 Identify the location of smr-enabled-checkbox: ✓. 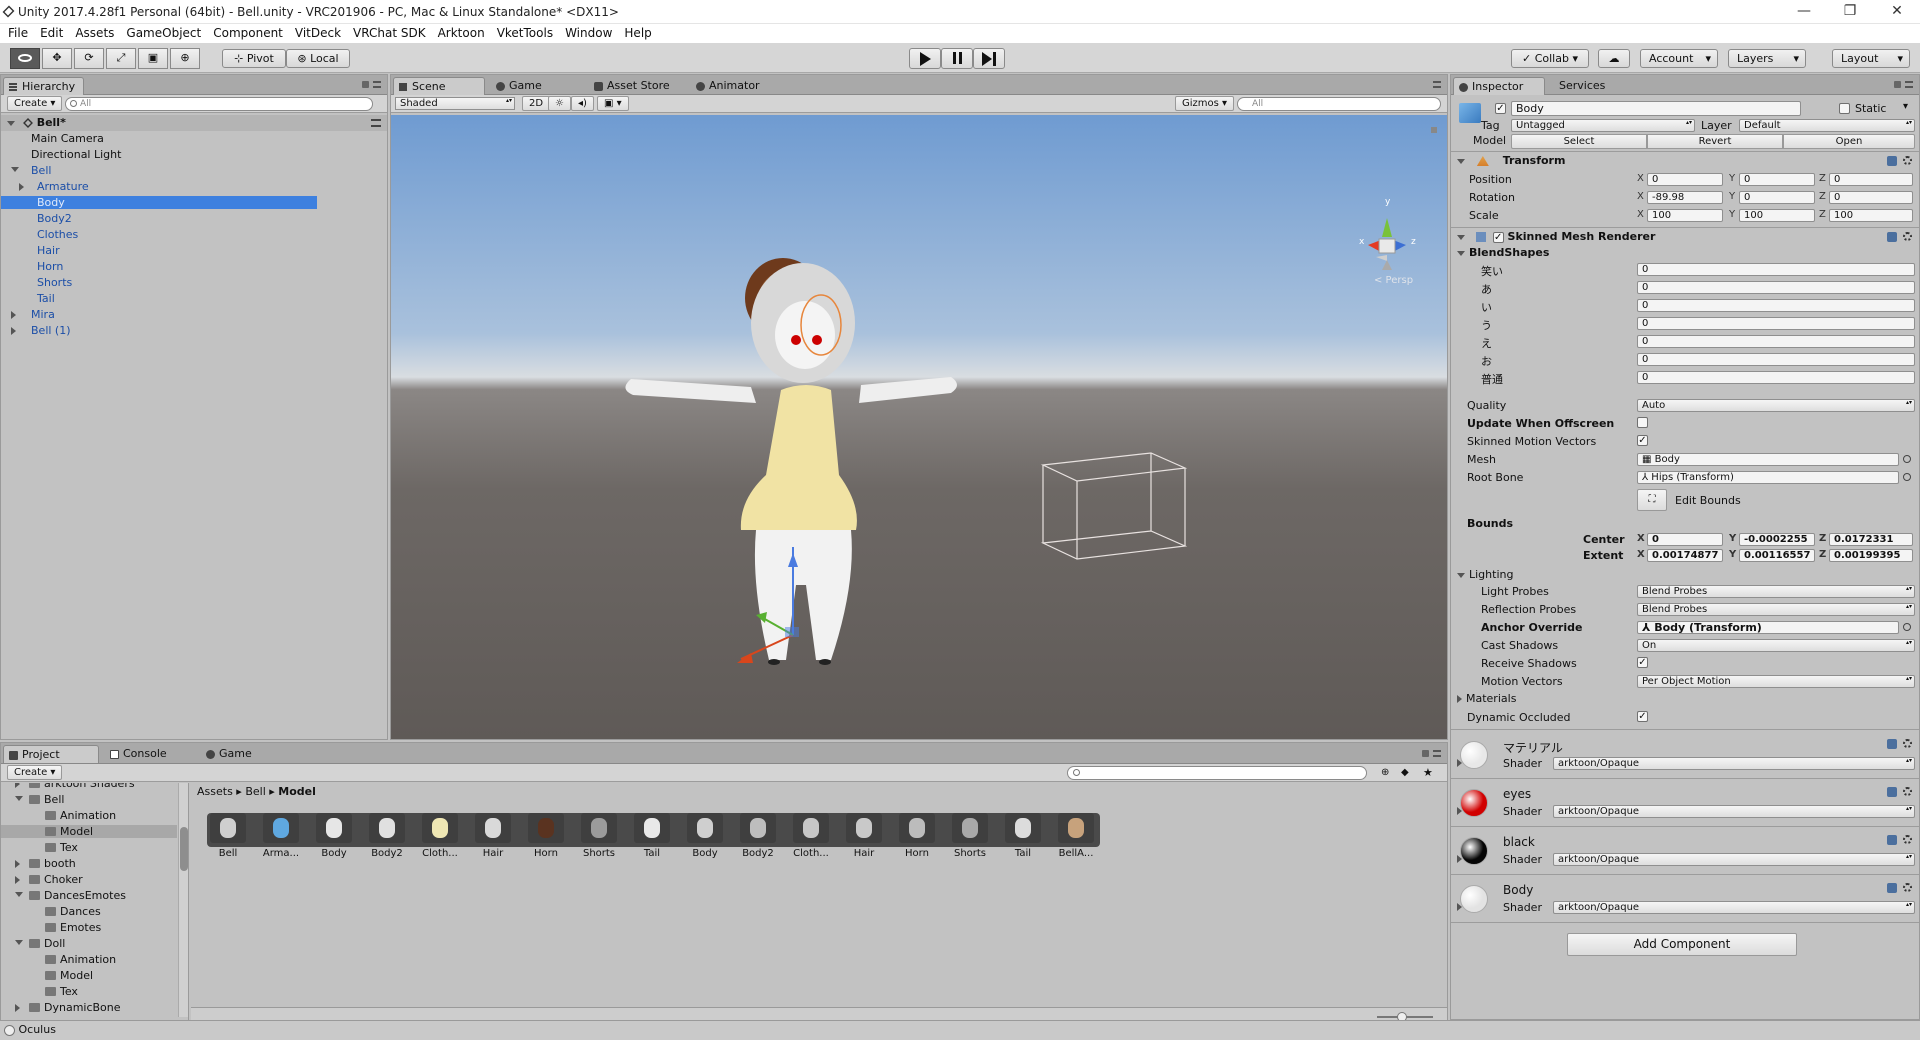
(1498, 237).